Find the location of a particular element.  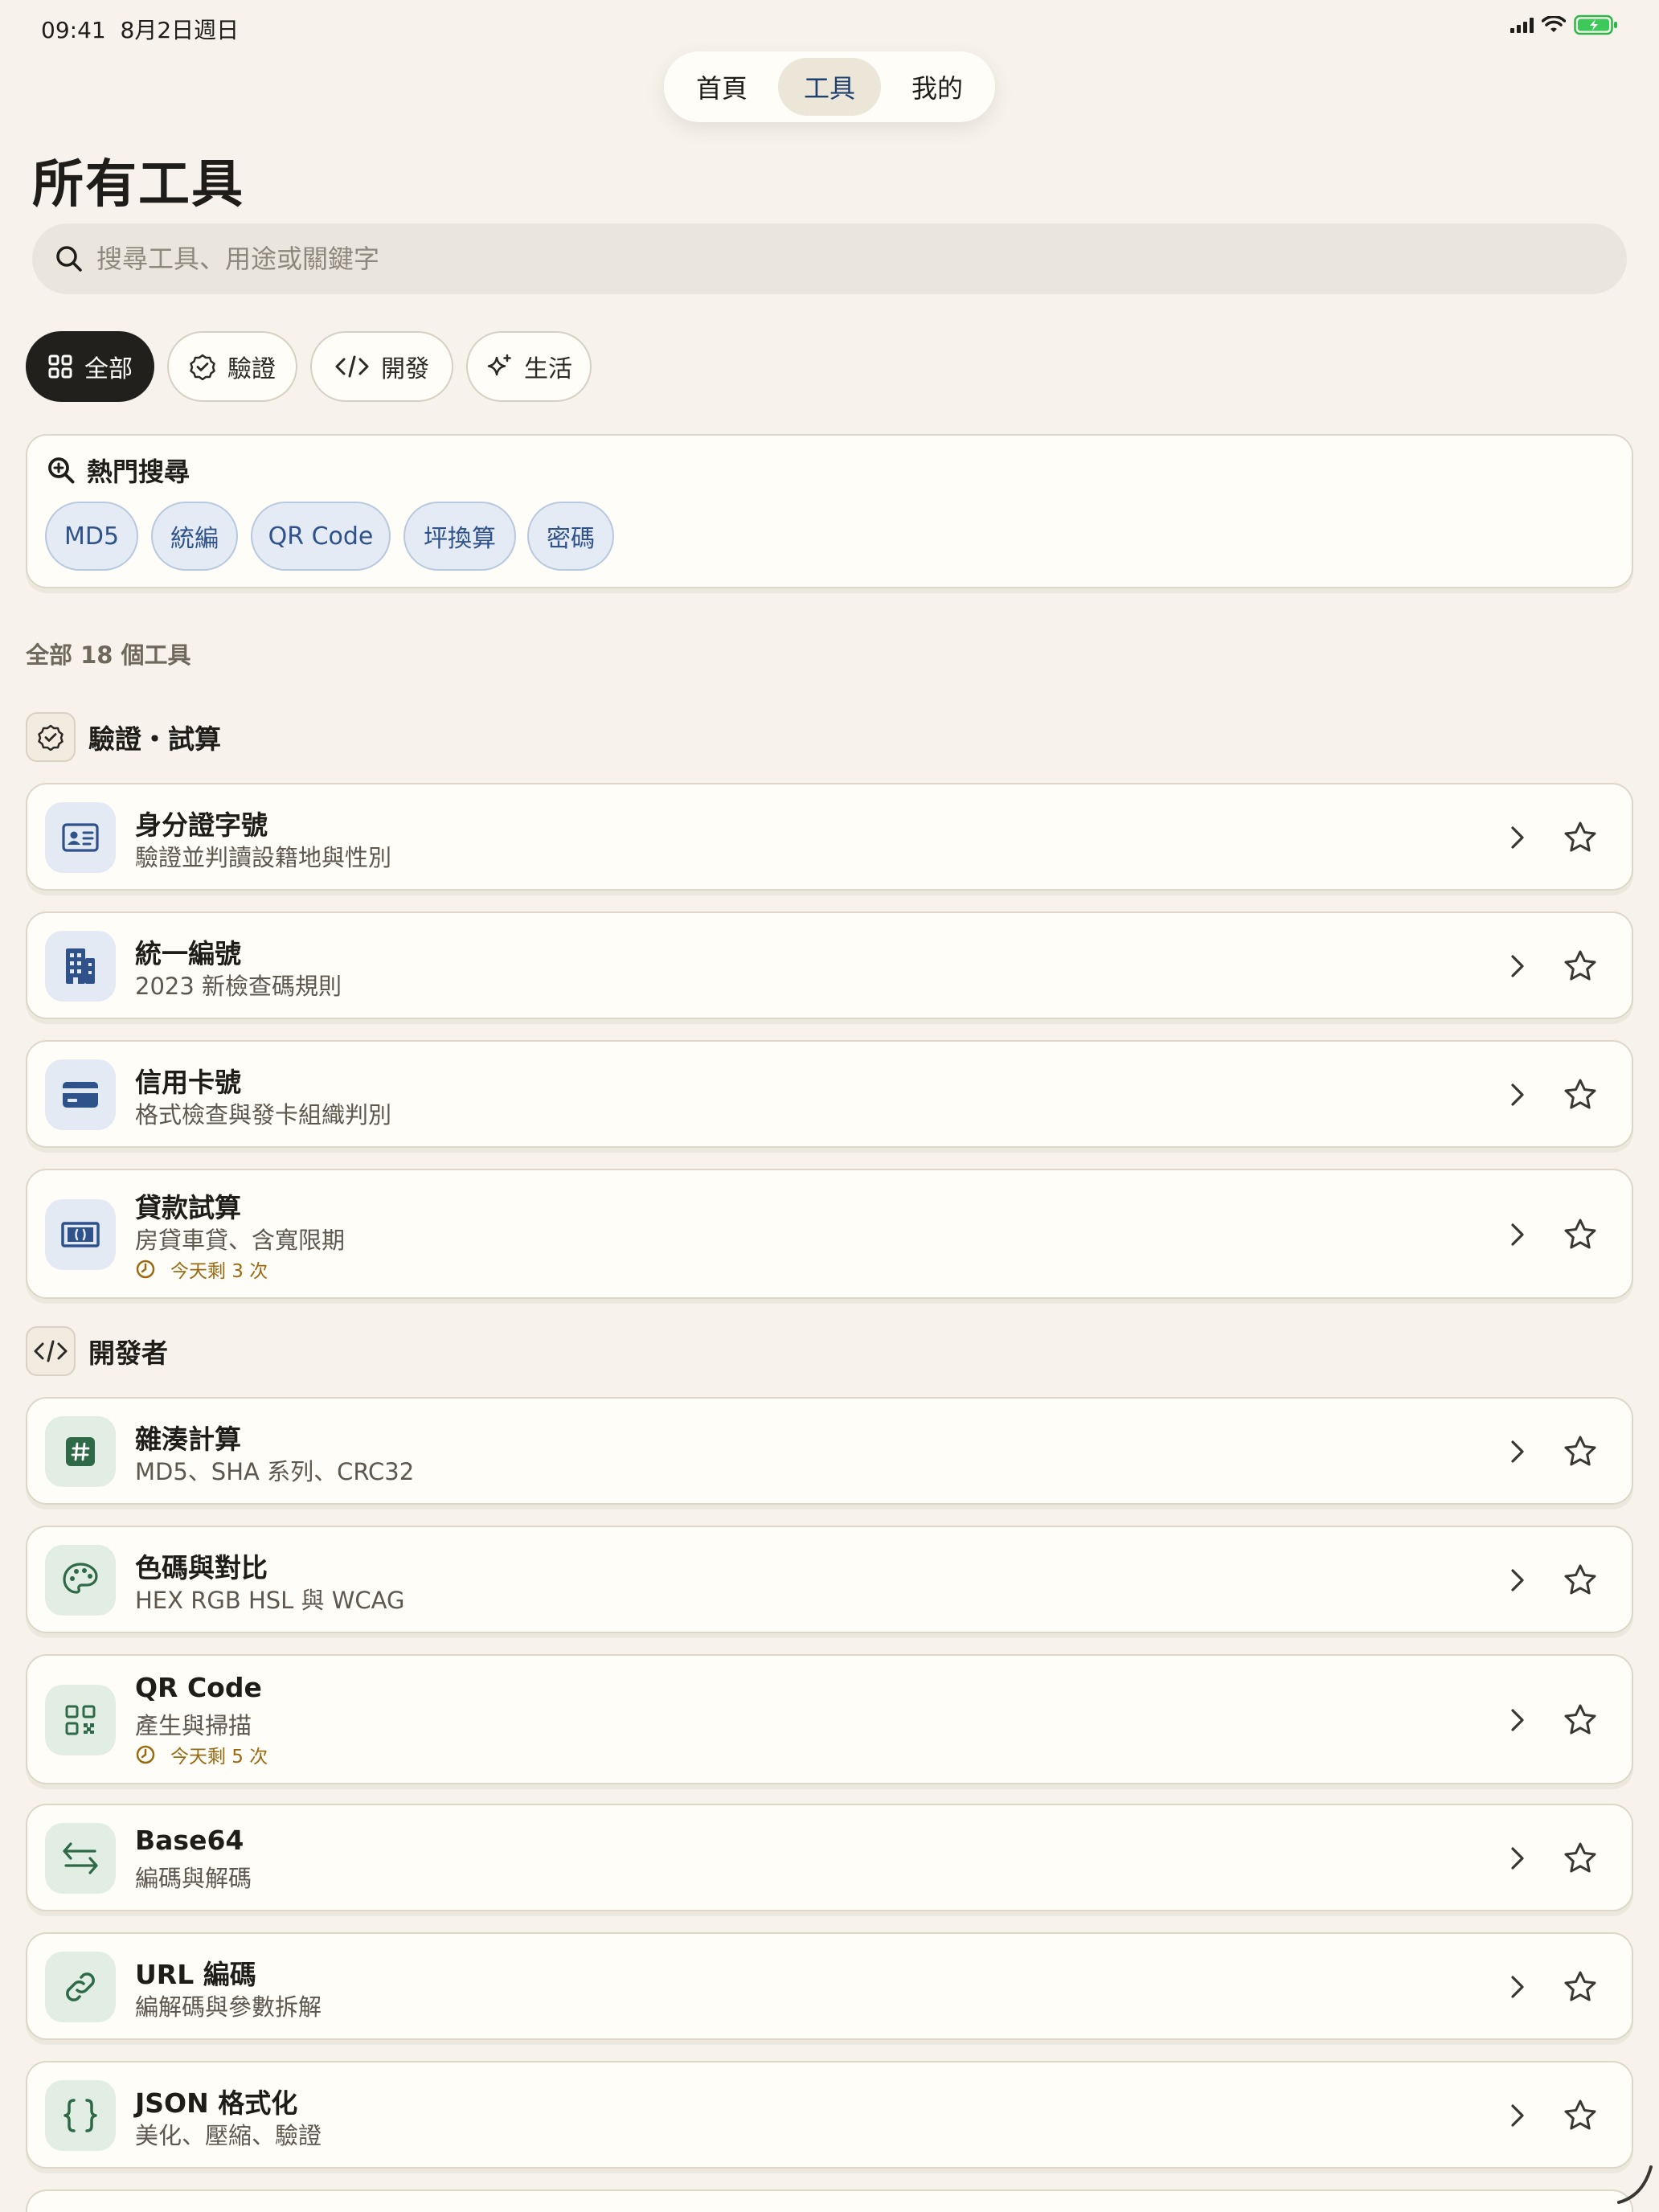

filter-chip-label: 驗證 is located at coordinates (251, 369).